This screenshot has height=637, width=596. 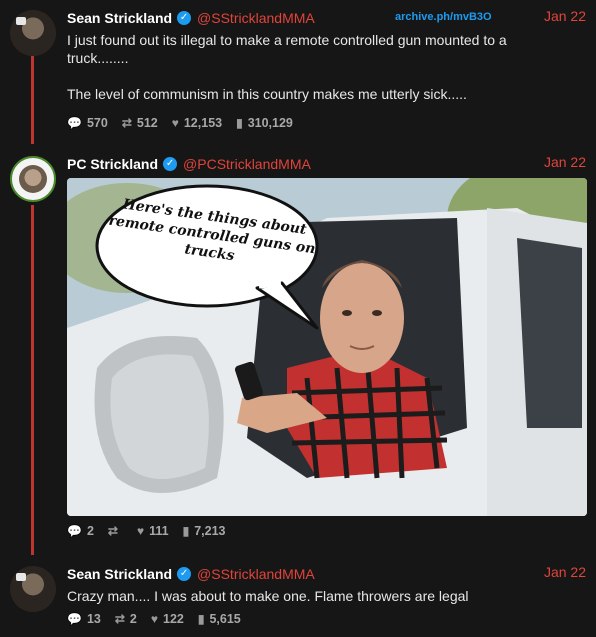 What do you see at coordinates (270, 123) in the screenshot?
I see `view-count: 310,129` at bounding box center [270, 123].